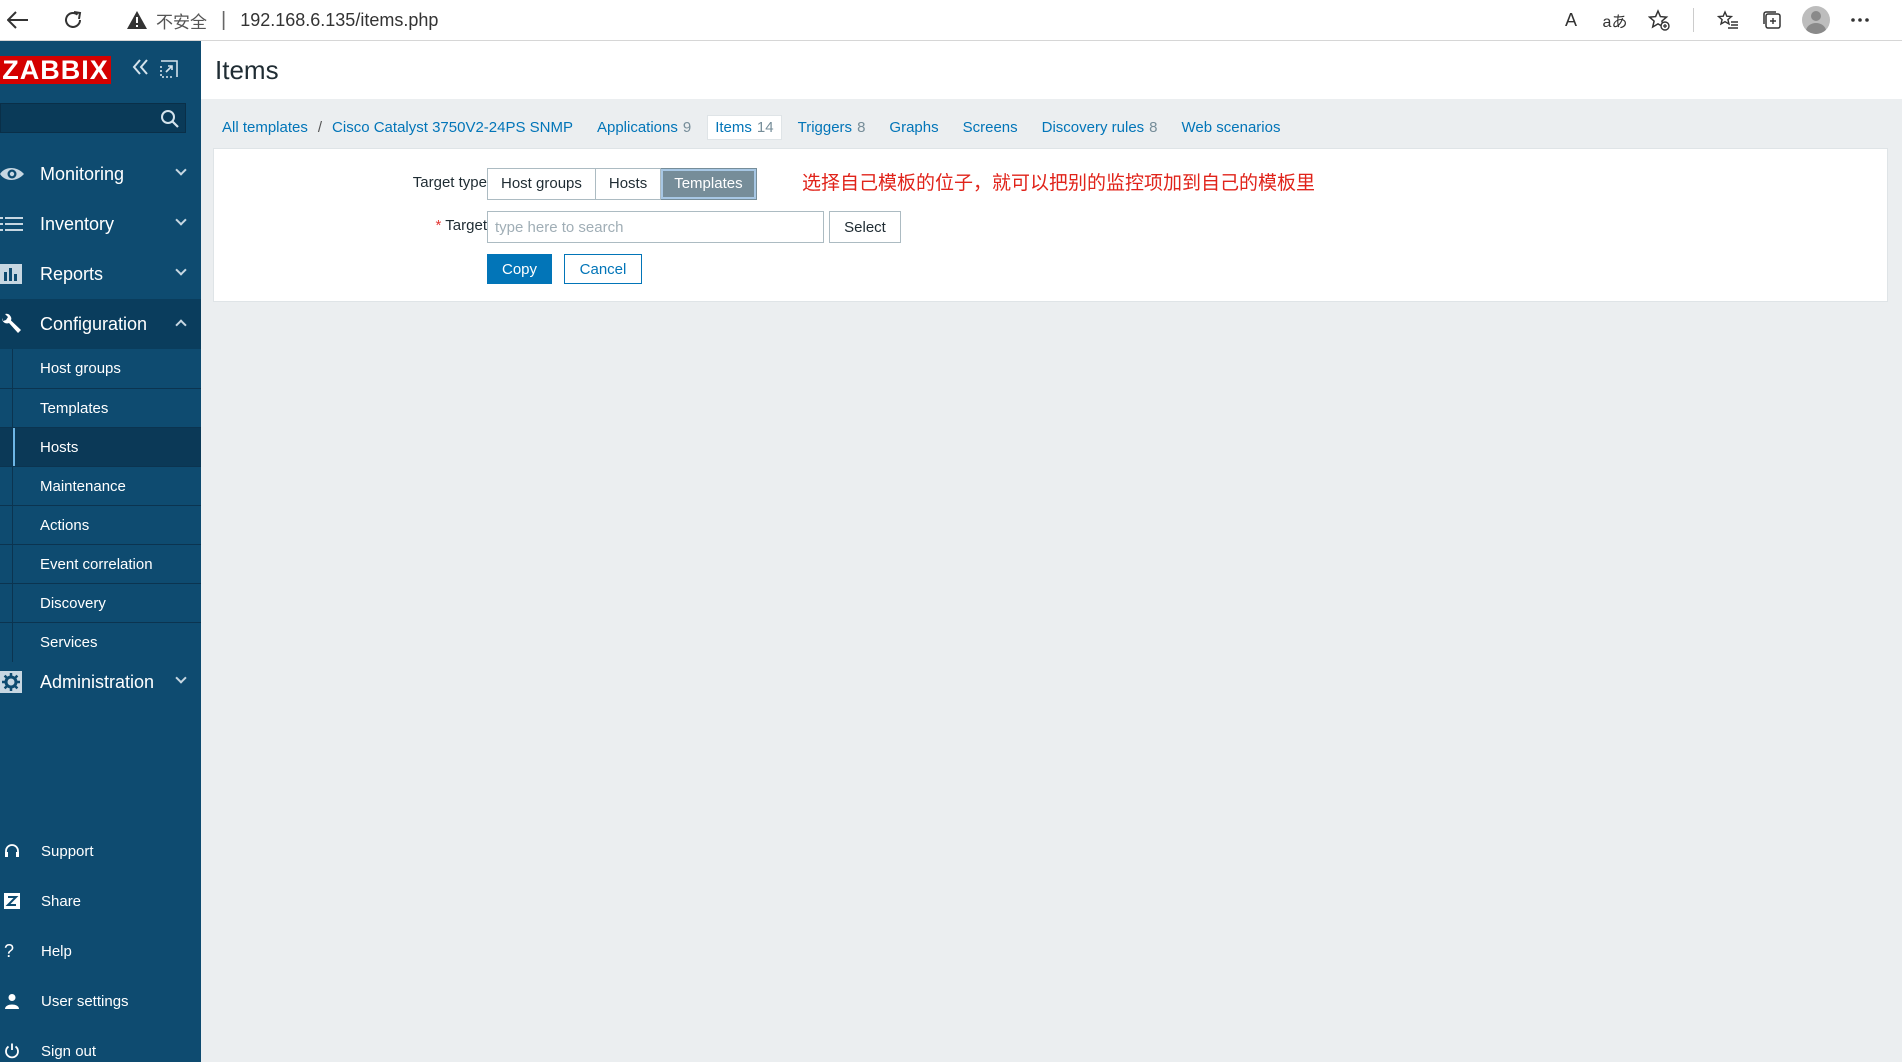 This screenshot has height=1062, width=1902. What do you see at coordinates (1059, 183) in the screenshot?
I see `annotation-note: 选择自己模板的位子，就可以把别的监控项加到自己的模板里` at bounding box center [1059, 183].